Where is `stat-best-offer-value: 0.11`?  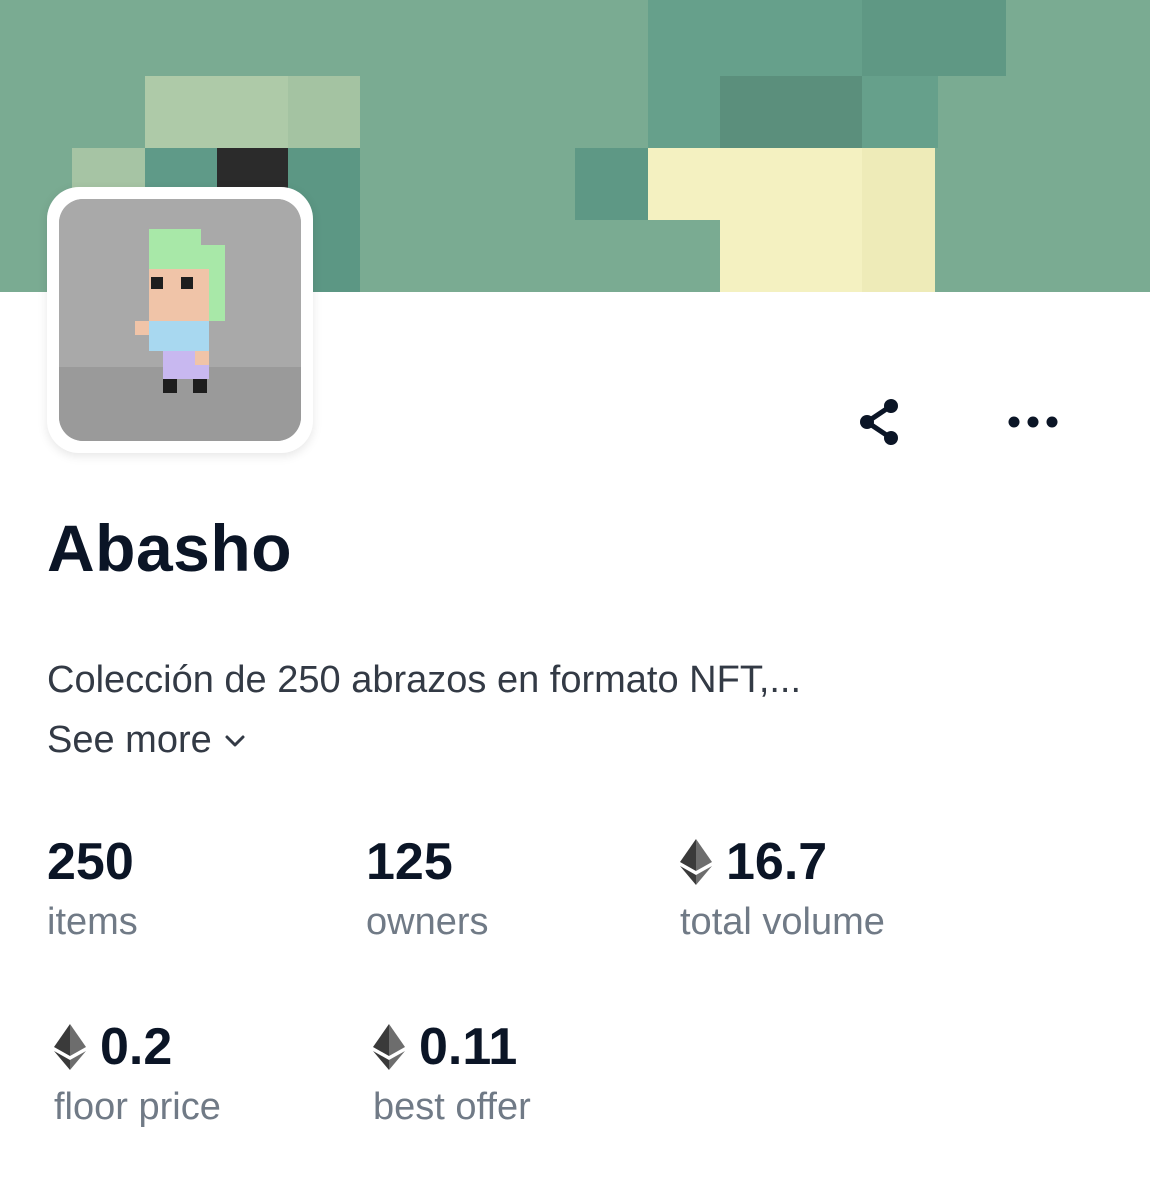 stat-best-offer-value: 0.11 is located at coordinates (468, 1047).